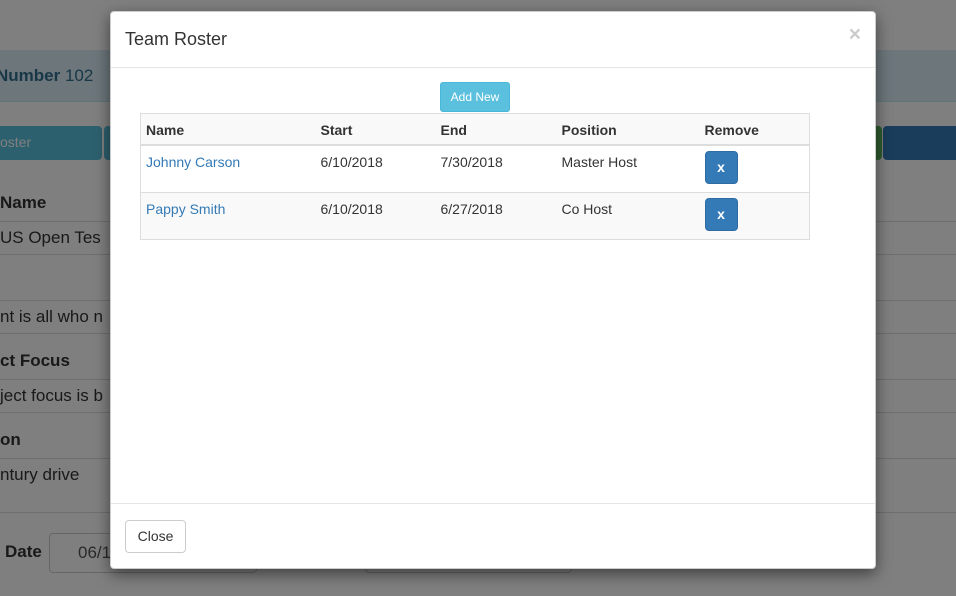  I want to click on member-name-link: Johnny Carson, so click(193, 162).